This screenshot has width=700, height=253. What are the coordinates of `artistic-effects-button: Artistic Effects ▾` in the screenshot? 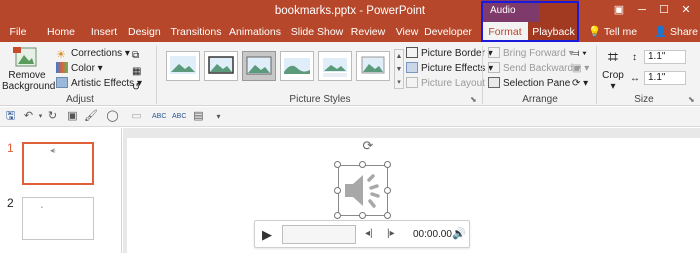 It's located at (99, 83).